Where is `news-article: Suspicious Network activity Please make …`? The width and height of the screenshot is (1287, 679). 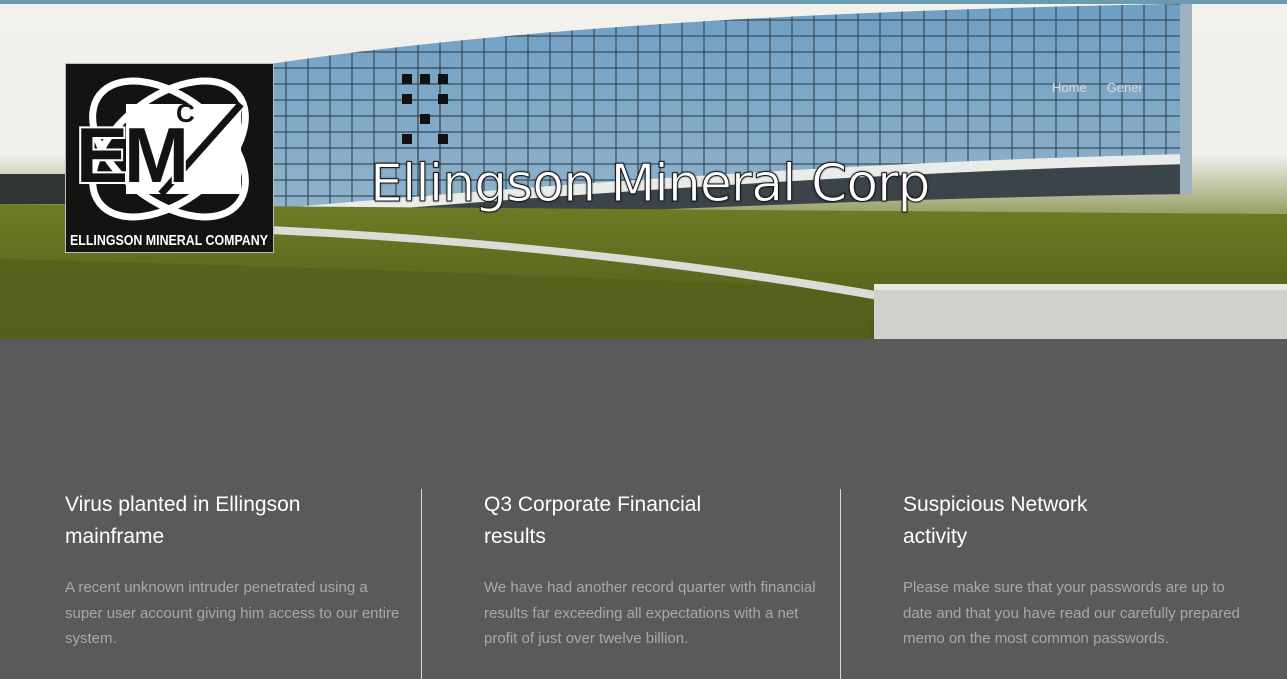
news-article: Suspicious Network activity Please make … is located at coordinates (1073, 570).